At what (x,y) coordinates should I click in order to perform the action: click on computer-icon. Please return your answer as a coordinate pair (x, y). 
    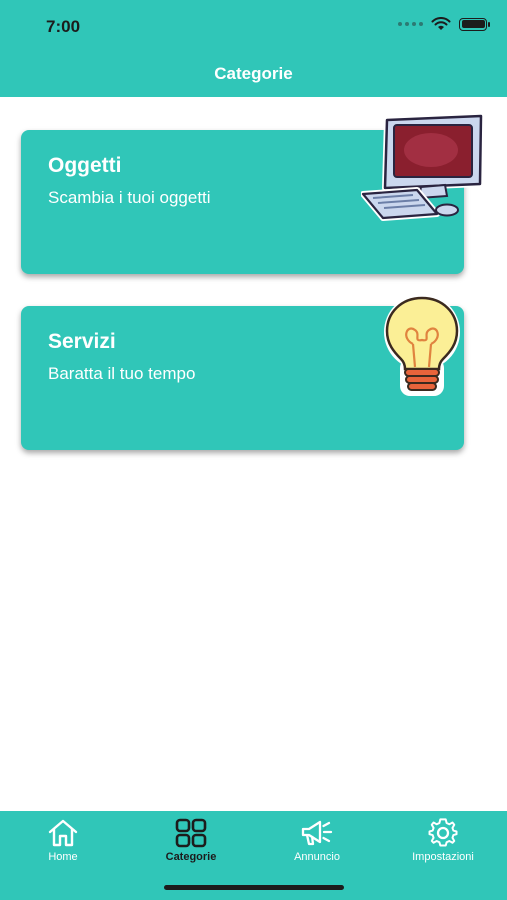
    Looking at the image, I should click on (422, 167).